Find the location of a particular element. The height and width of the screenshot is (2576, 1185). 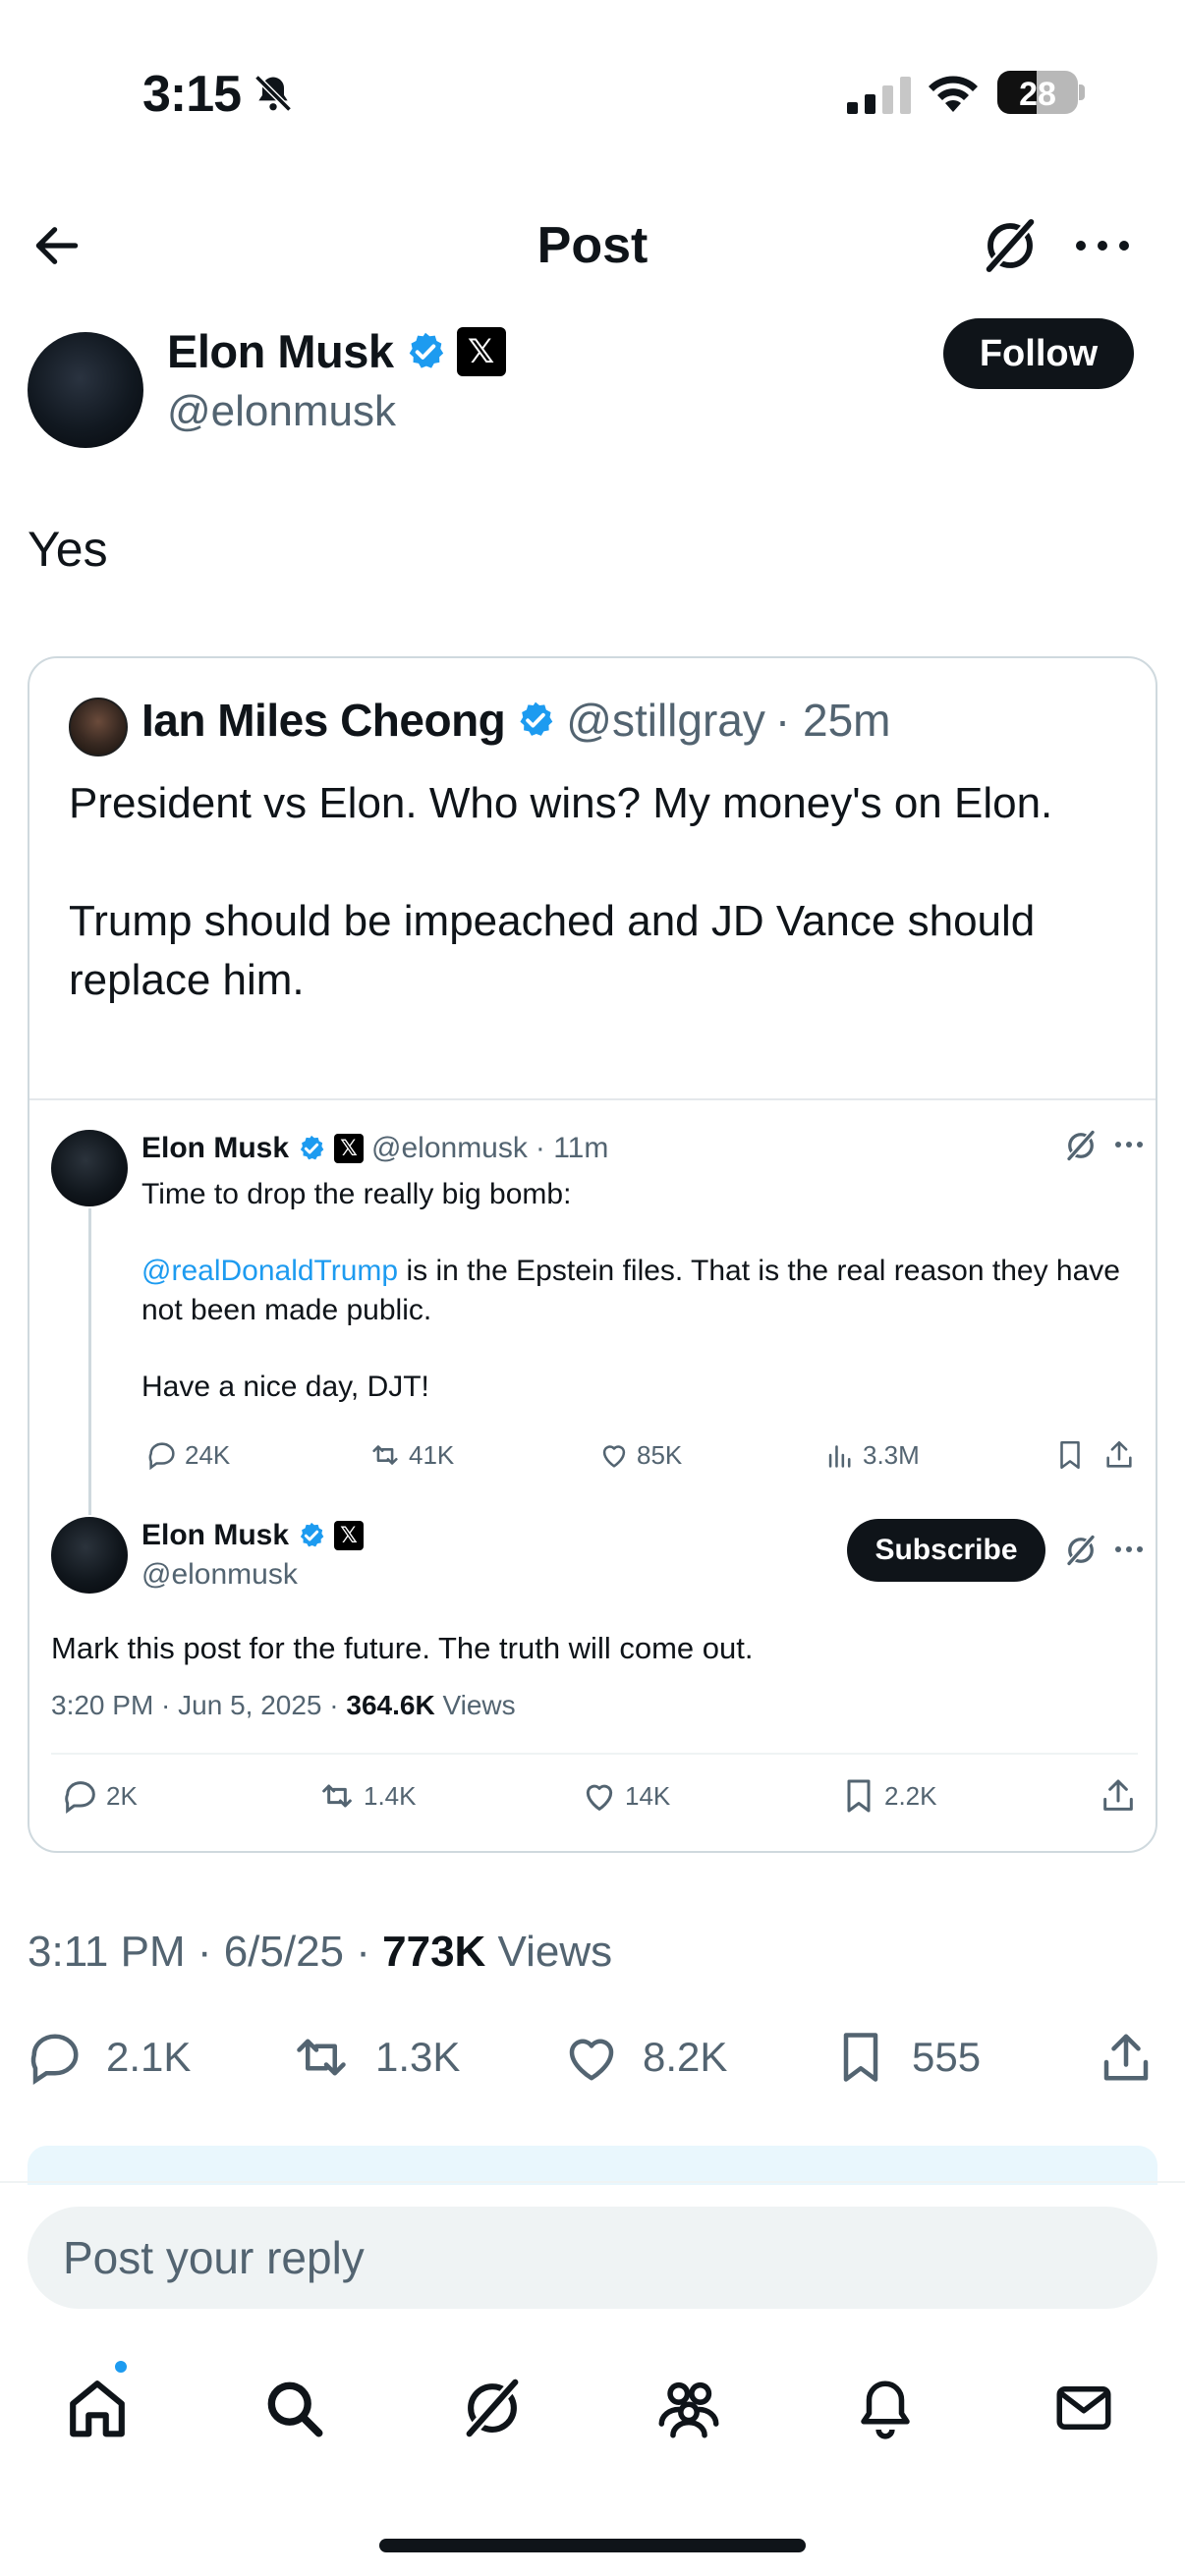

grok-suggestion-banner is located at coordinates (592, 2165).